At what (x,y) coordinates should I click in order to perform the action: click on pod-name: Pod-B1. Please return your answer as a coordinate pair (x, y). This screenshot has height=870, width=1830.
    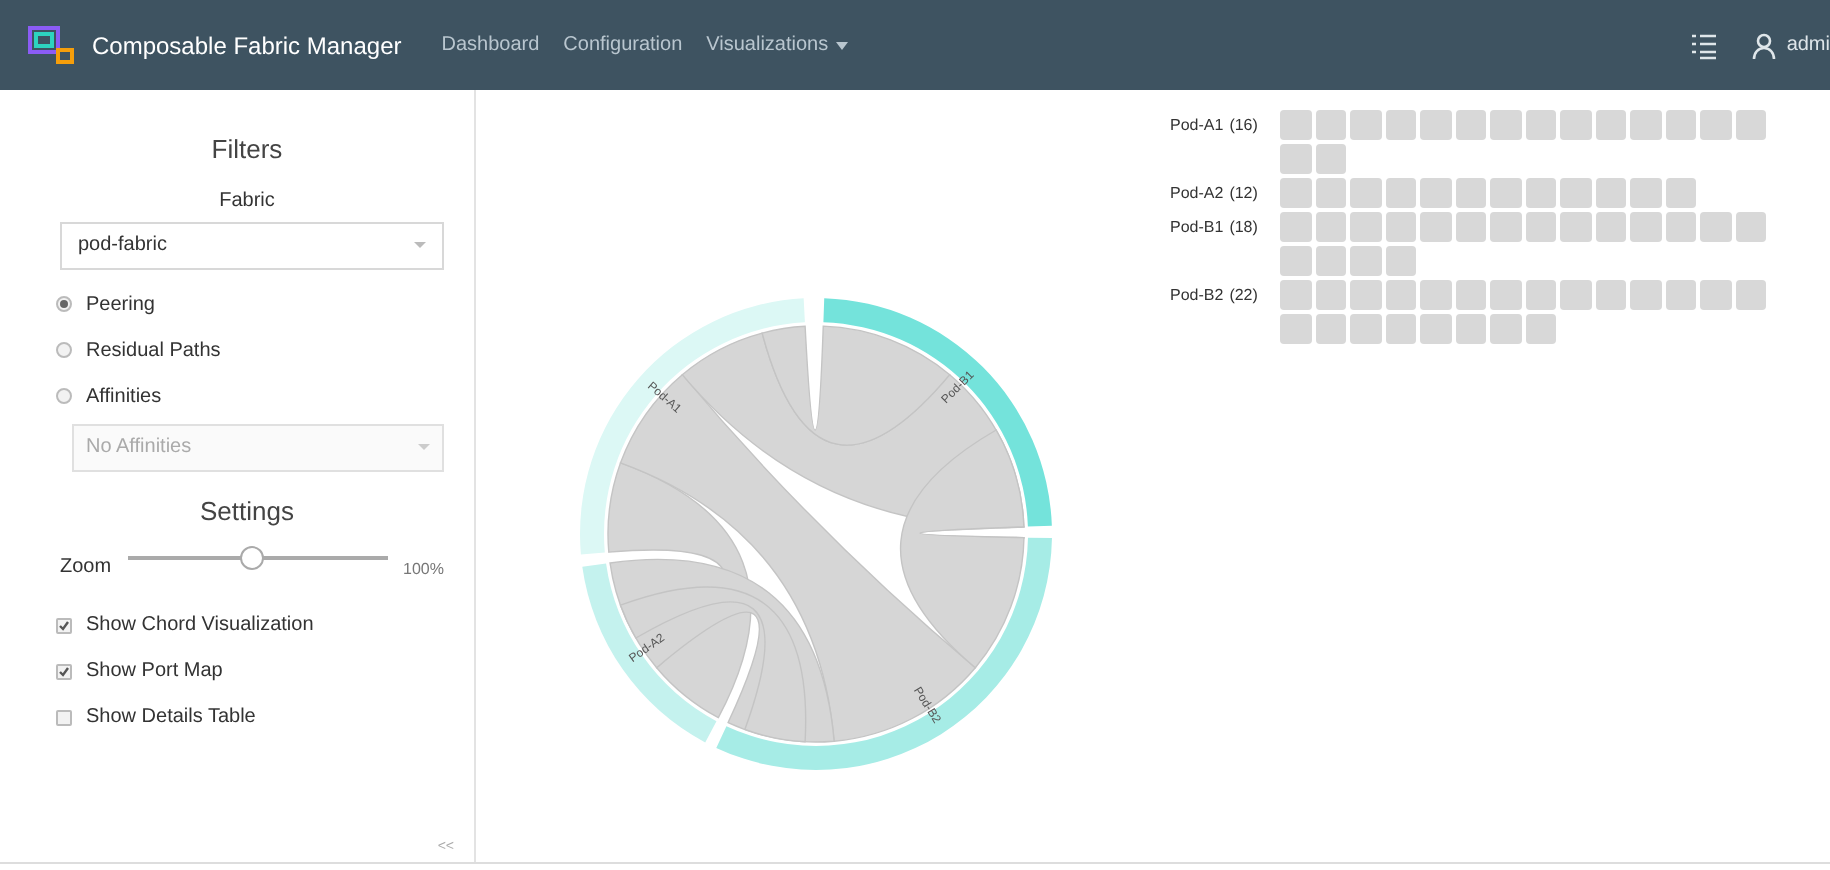
    Looking at the image, I should click on (1197, 228).